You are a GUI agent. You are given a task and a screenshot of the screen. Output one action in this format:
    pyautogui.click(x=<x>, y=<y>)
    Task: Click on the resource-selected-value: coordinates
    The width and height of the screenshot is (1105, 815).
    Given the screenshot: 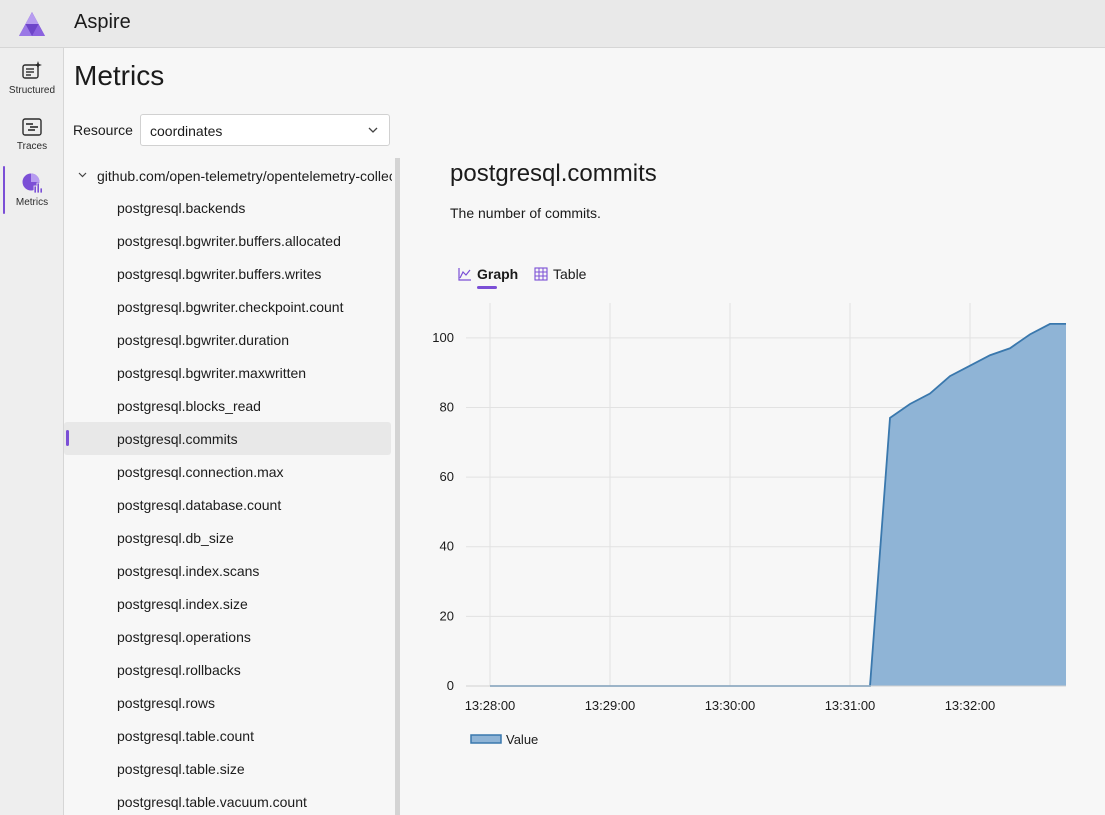 What is the action you would take?
    pyautogui.click(x=186, y=131)
    